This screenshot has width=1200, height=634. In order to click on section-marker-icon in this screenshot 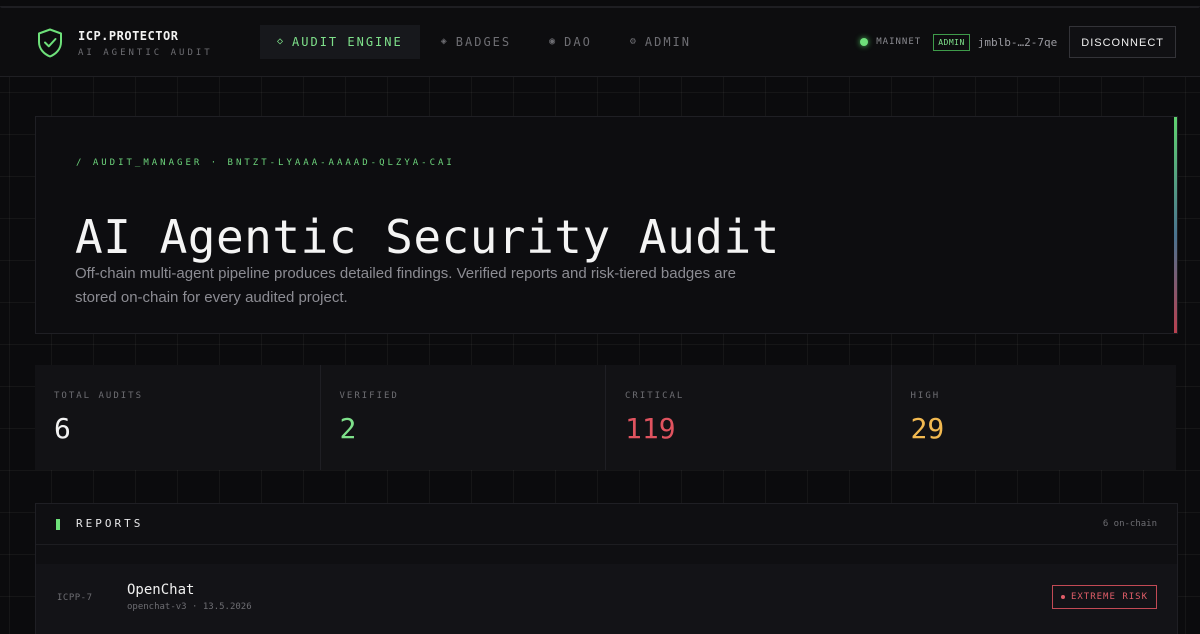, I will do `click(58, 524)`.